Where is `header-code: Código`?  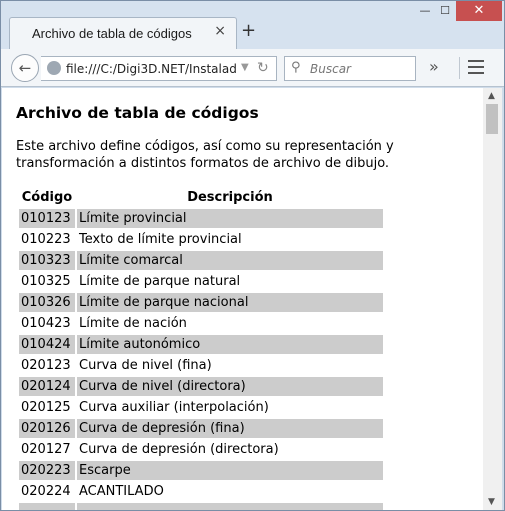
header-code: Código is located at coordinates (47, 197).